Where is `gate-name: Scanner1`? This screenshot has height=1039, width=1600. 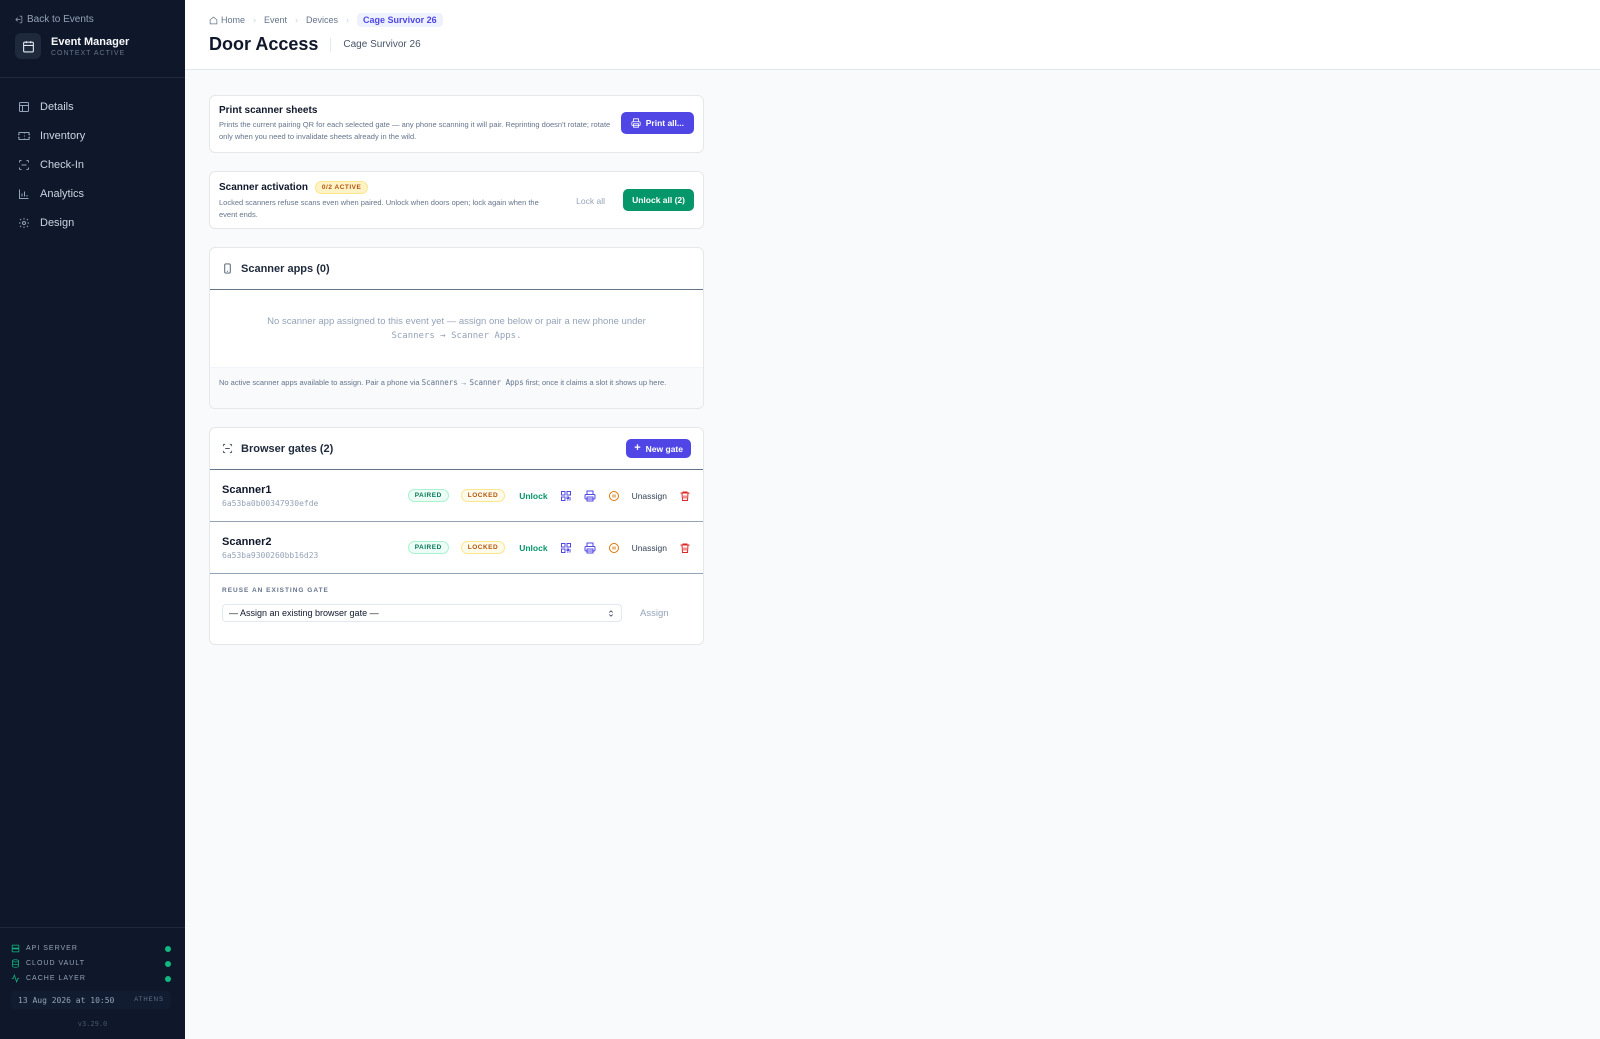
gate-name: Scanner1 is located at coordinates (247, 489).